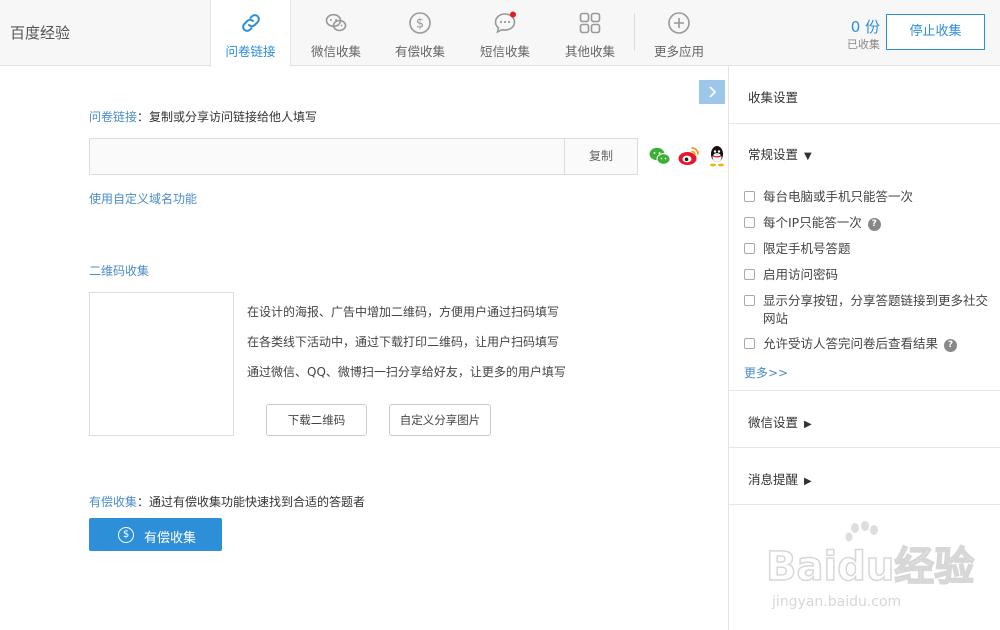  I want to click on tab-questionnaire-link: 问卷链接, so click(250, 33).